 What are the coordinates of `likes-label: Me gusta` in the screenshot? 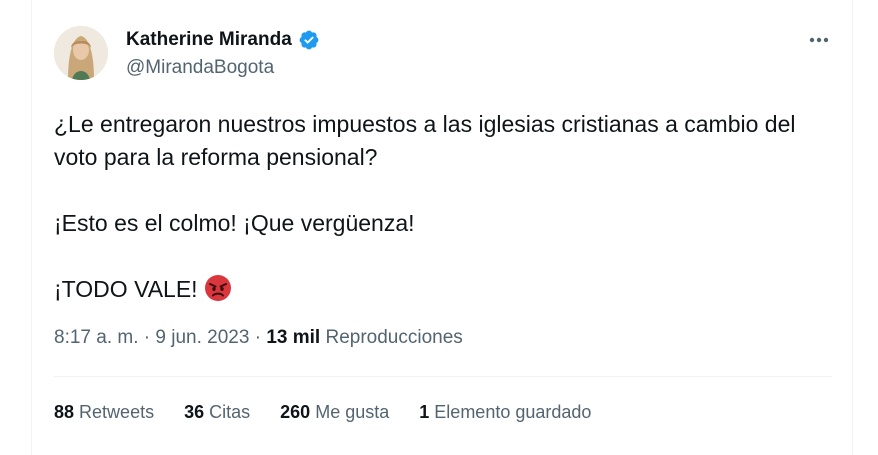 It's located at (352, 412).